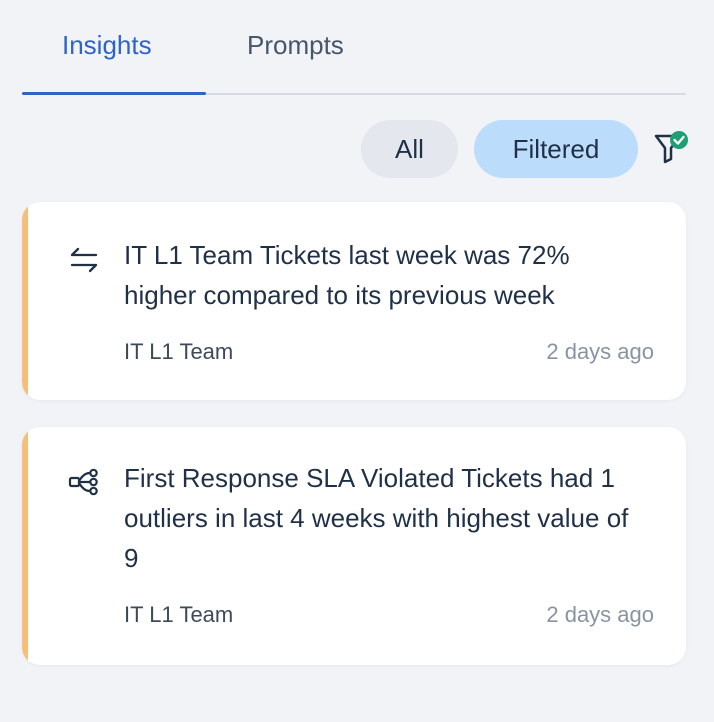 This screenshot has width=714, height=722. What do you see at coordinates (672, 148) in the screenshot?
I see `funnel-check-icon` at bounding box center [672, 148].